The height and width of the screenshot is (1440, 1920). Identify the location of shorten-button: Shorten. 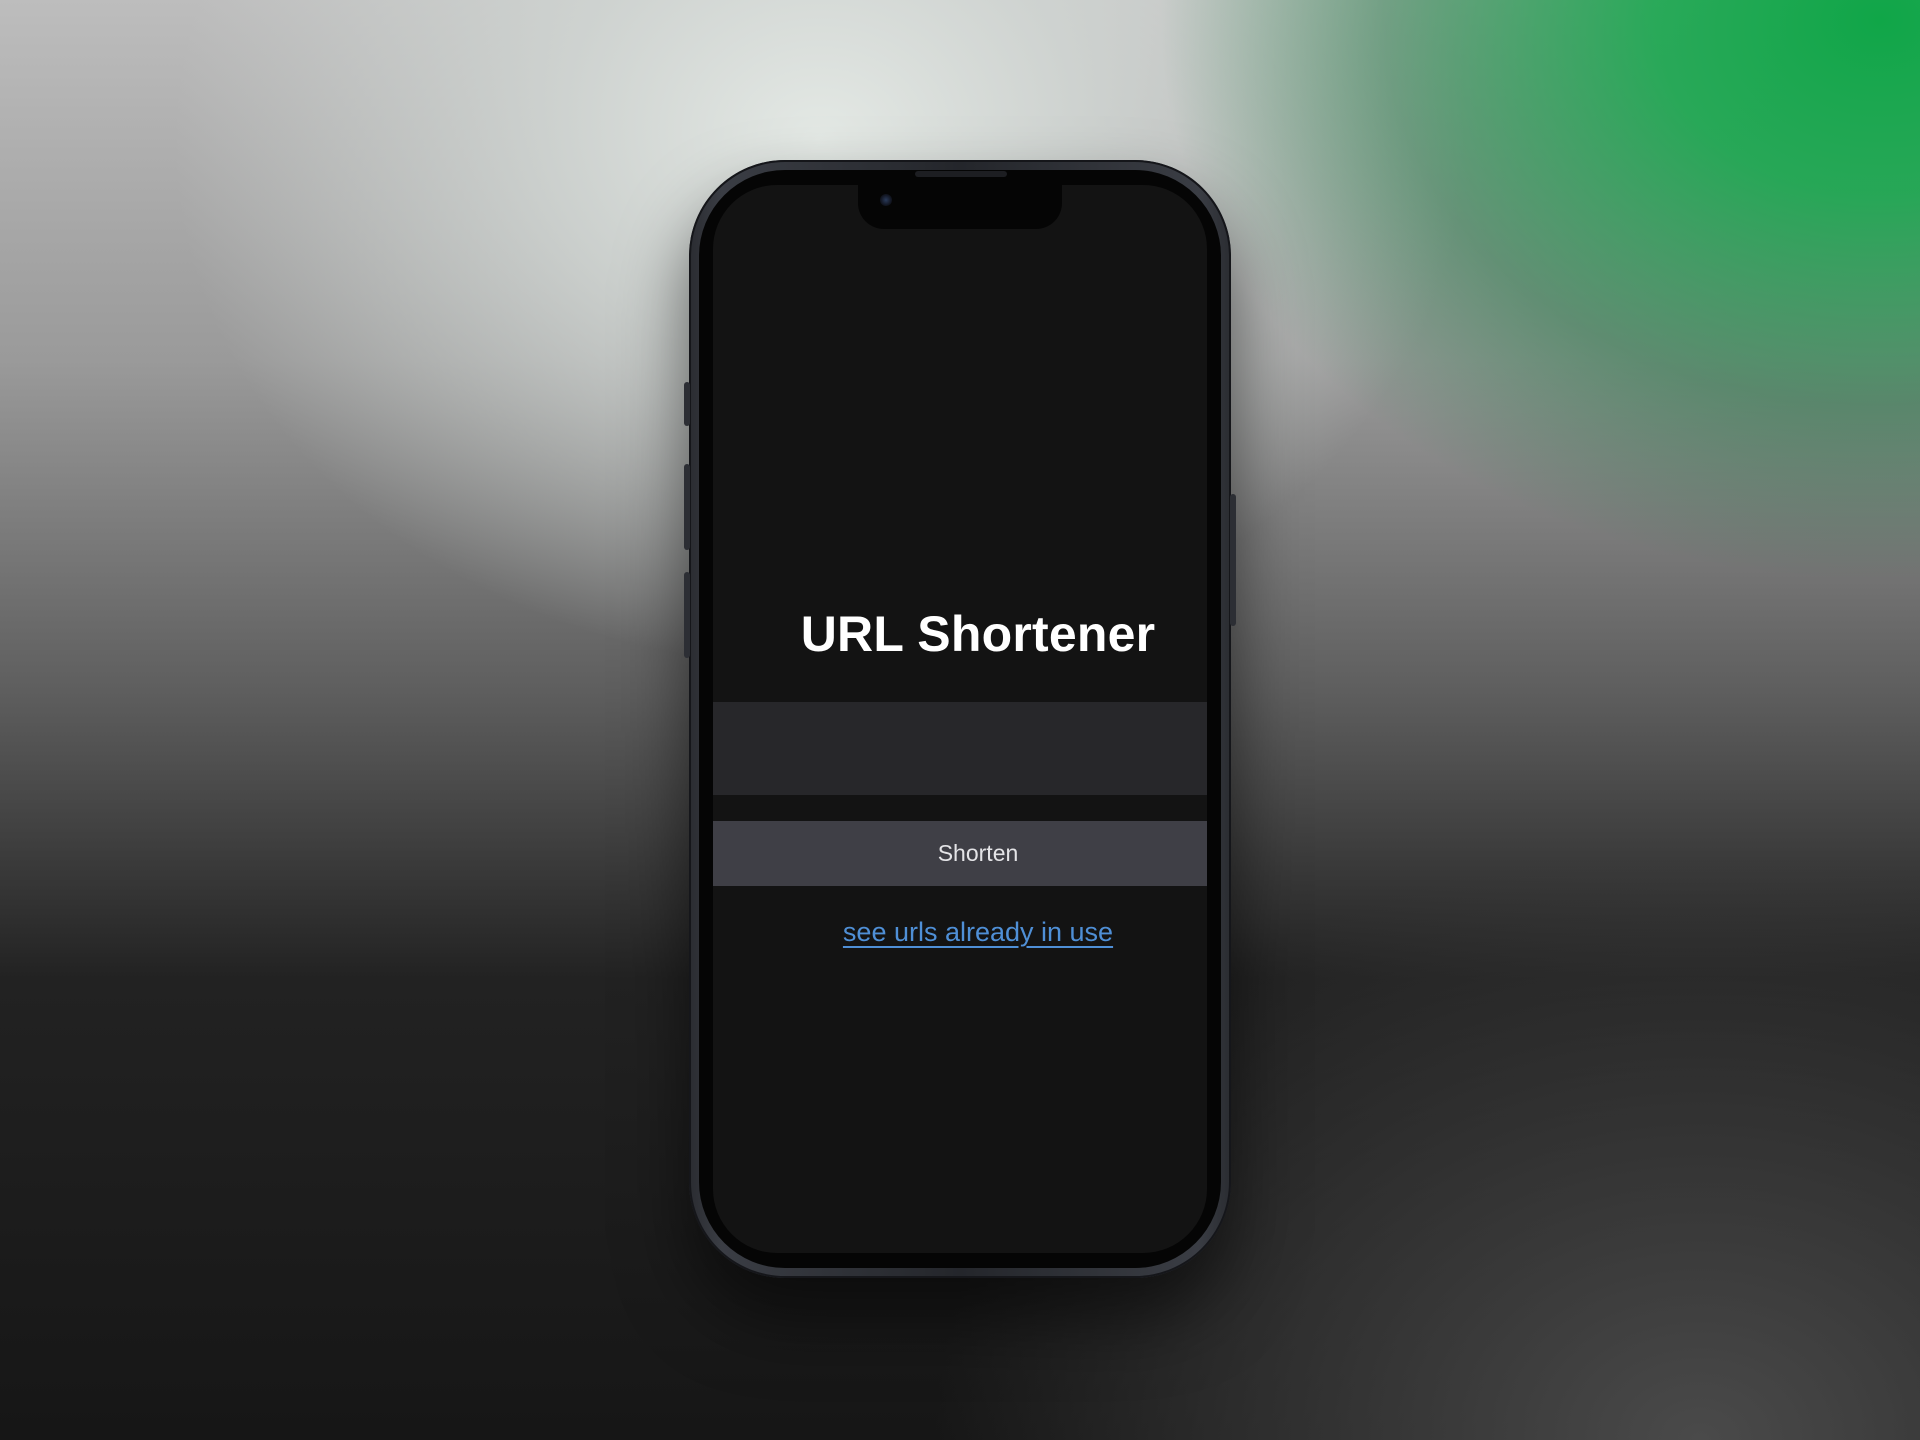
(960, 853).